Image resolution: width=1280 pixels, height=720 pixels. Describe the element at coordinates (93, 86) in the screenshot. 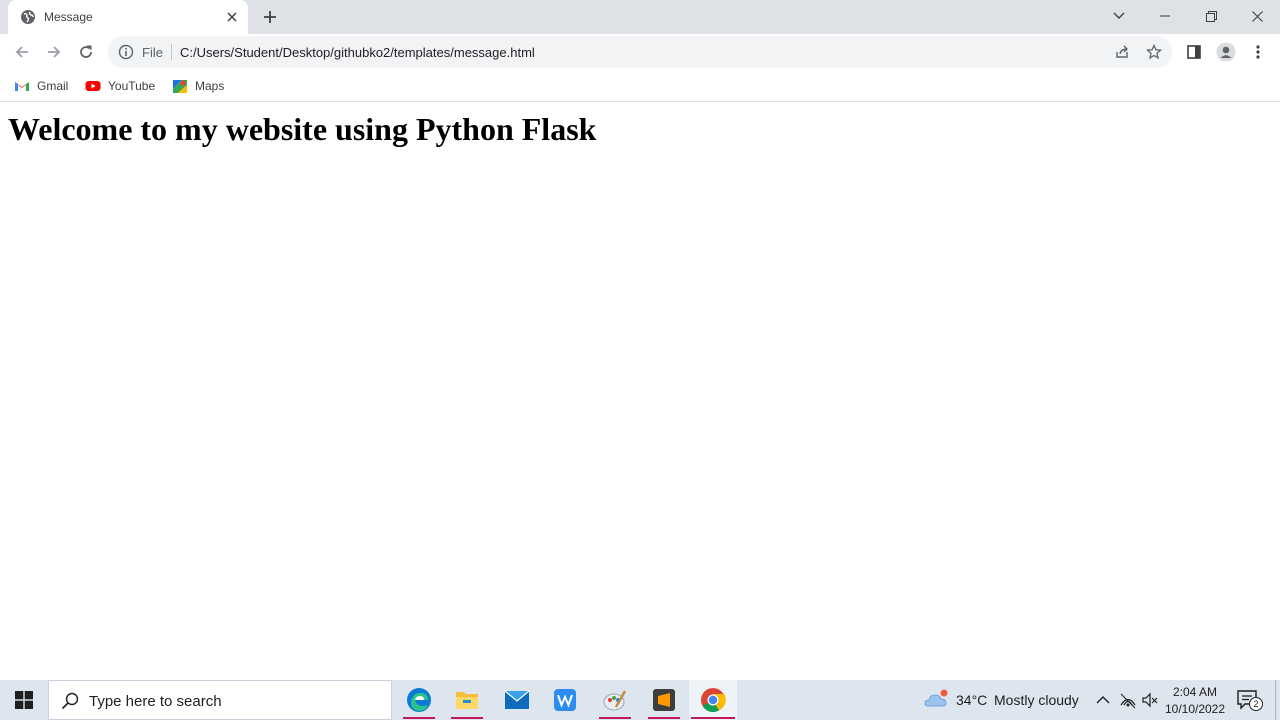

I see `youtube-icon` at that location.